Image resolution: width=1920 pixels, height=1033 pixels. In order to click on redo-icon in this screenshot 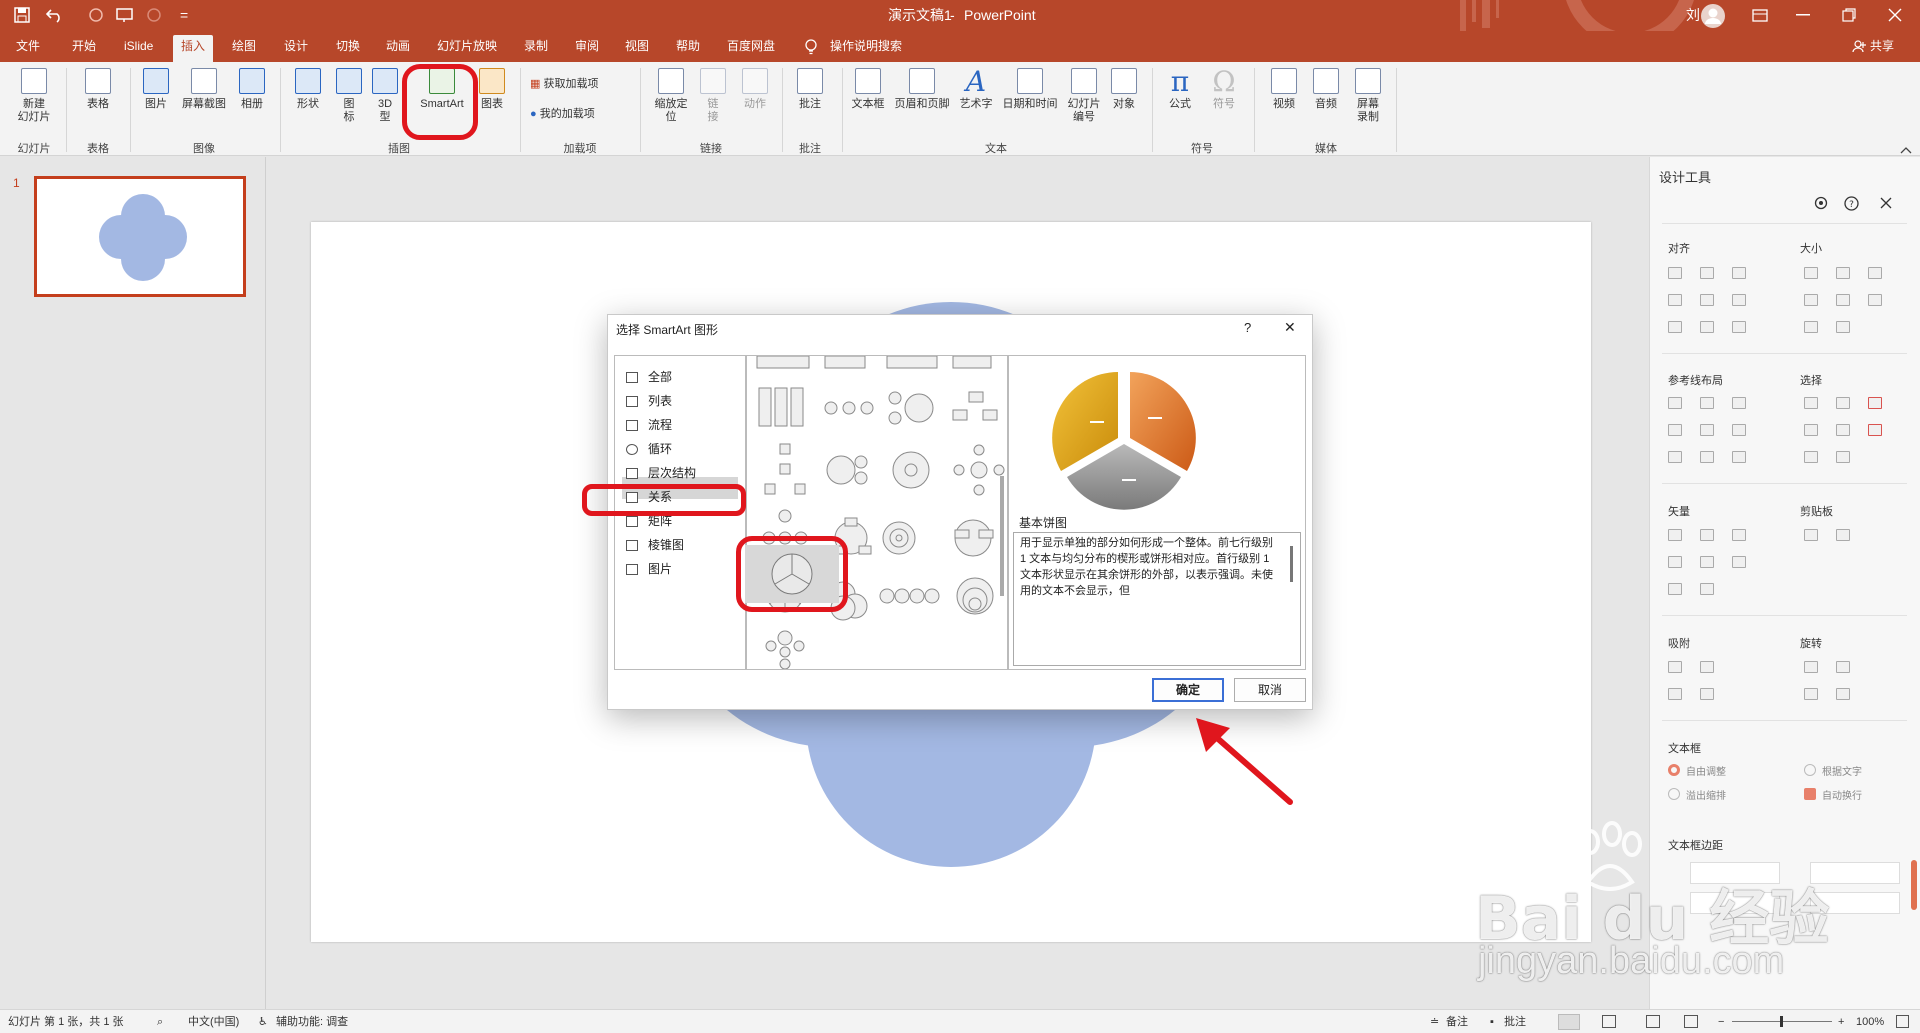, I will do `click(96, 15)`.